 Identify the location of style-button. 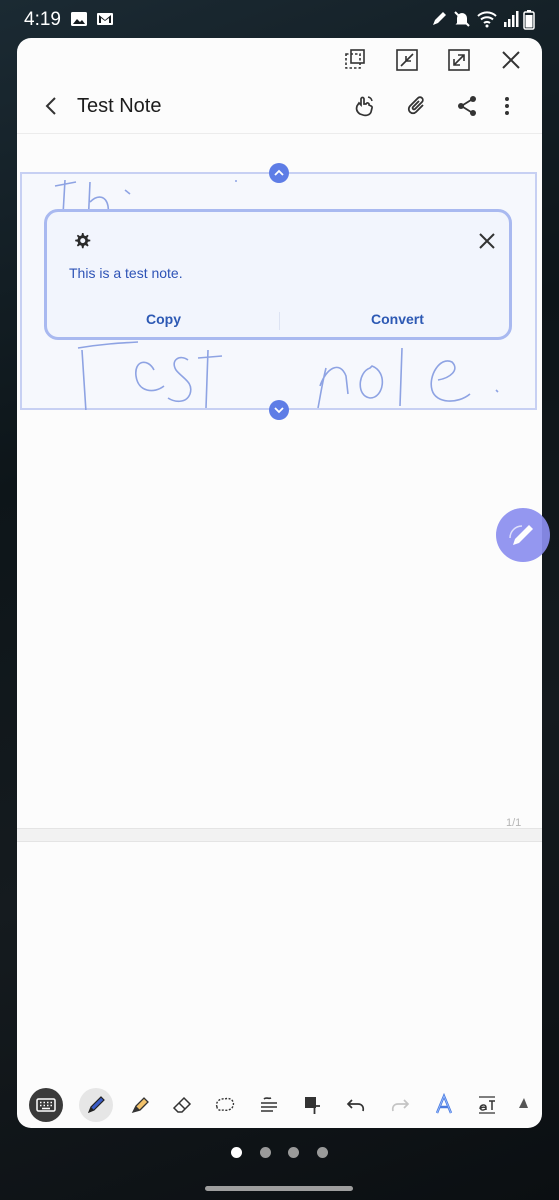
(444, 1105).